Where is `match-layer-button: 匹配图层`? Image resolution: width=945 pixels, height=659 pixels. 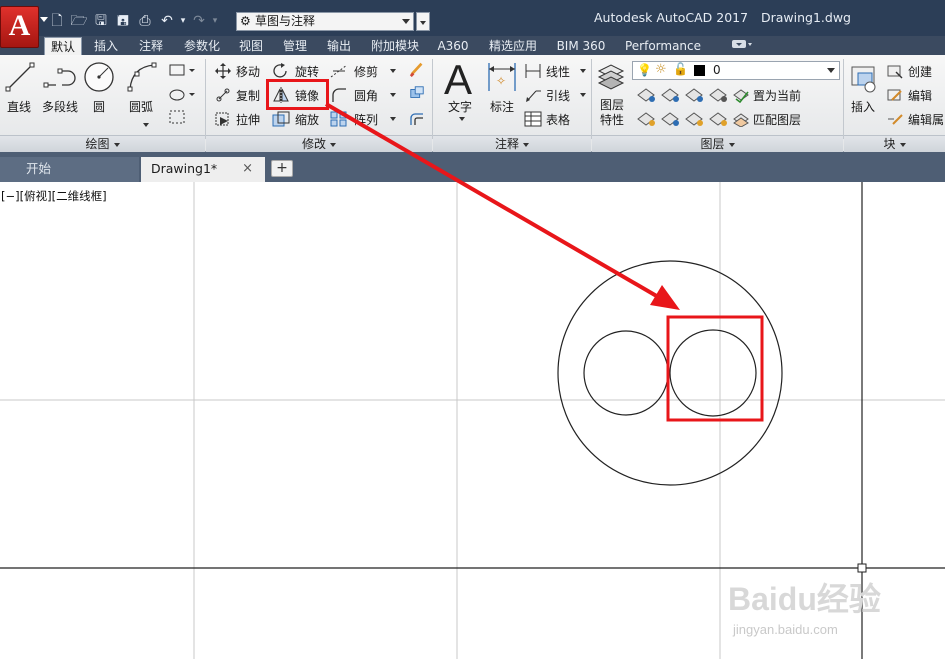
match-layer-button: 匹配图层 is located at coordinates (777, 119).